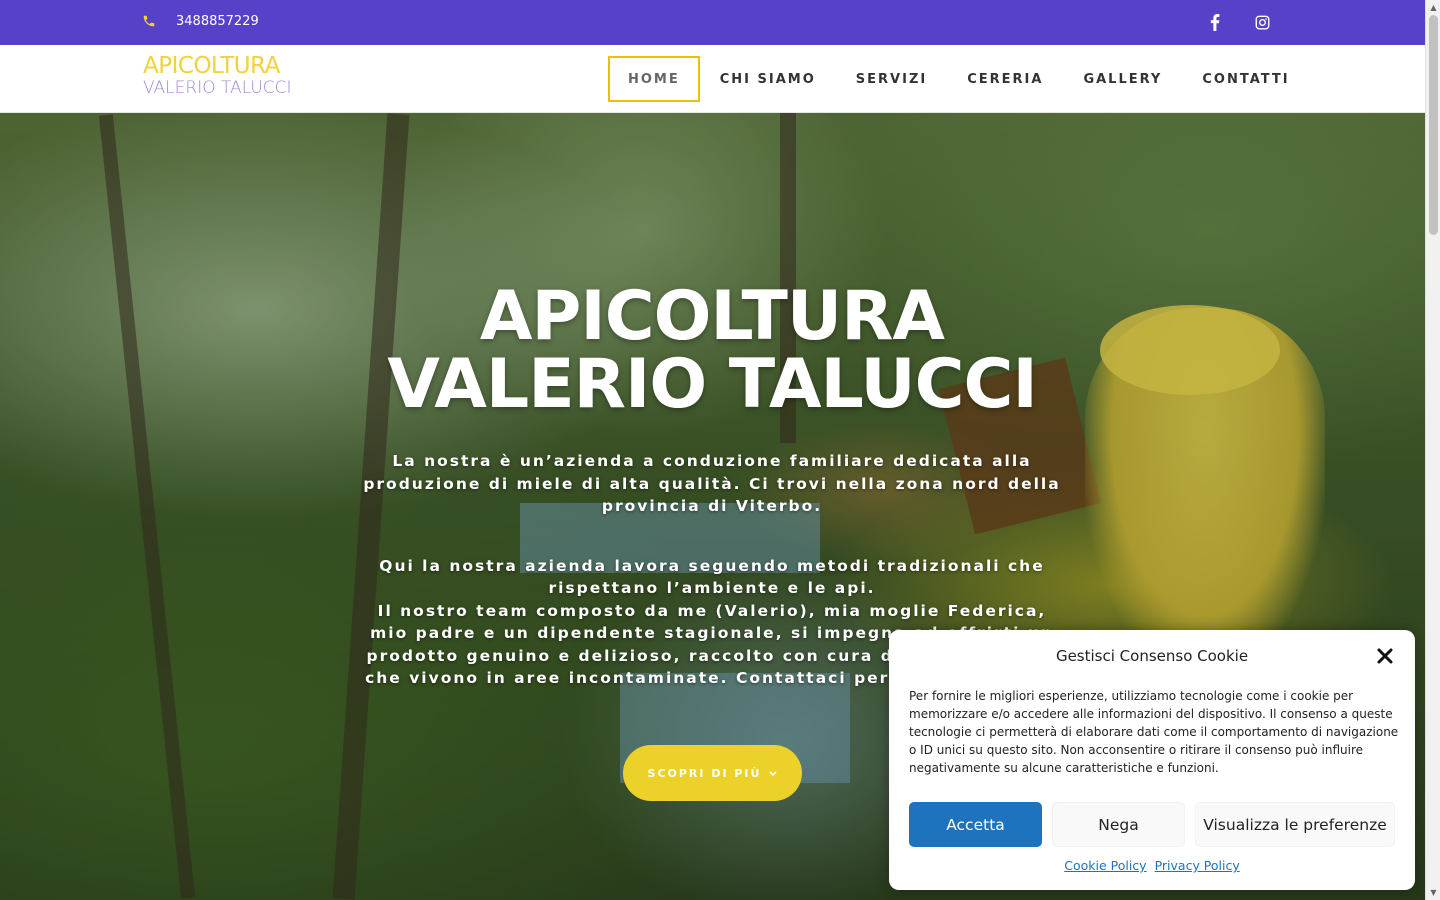 The image size is (1440, 900). I want to click on nav-item-chi-siamo: CHI SIAMO, so click(768, 79).